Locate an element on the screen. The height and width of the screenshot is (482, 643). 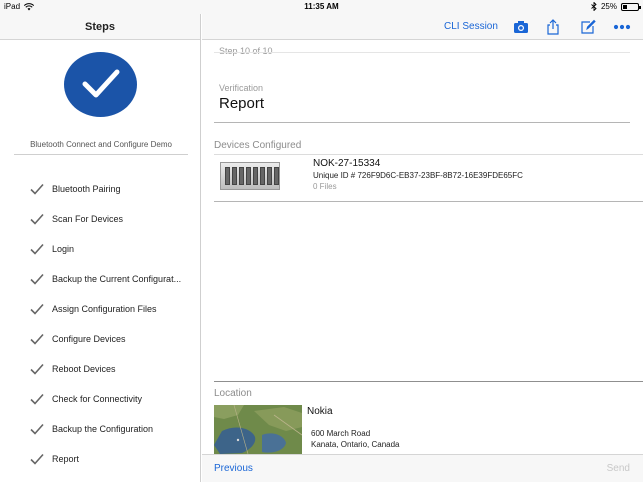
status-time: 11:35 AM is located at coordinates (321, 6).